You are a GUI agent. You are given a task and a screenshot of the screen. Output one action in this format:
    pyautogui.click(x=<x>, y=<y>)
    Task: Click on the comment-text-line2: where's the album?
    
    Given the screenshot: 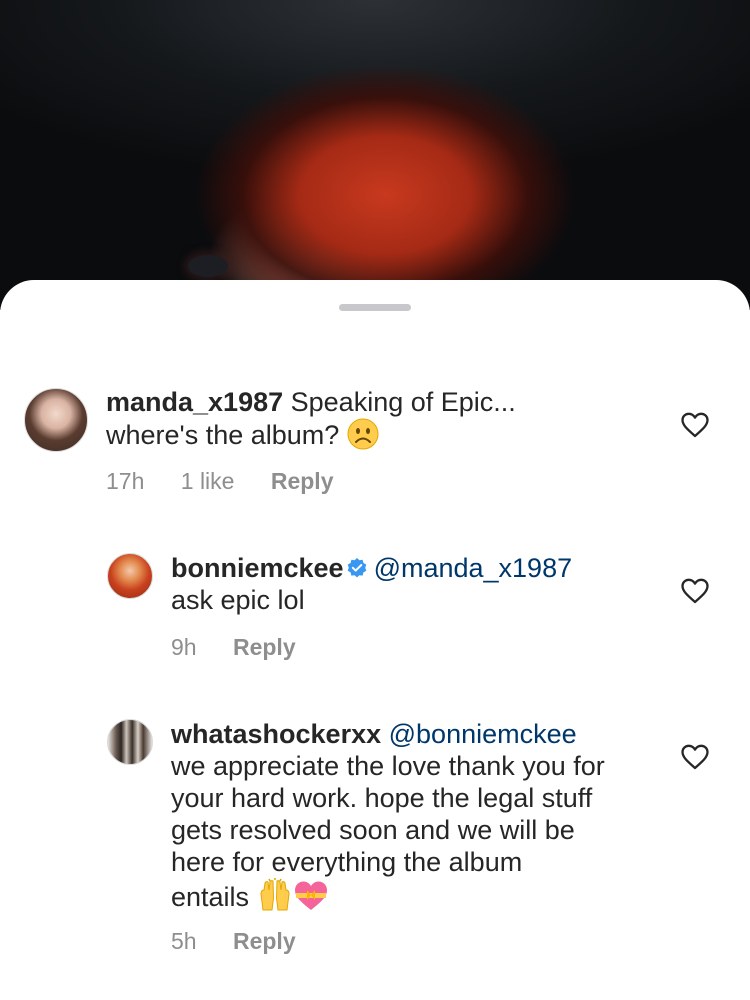 What is the action you would take?
    pyautogui.click(x=223, y=435)
    